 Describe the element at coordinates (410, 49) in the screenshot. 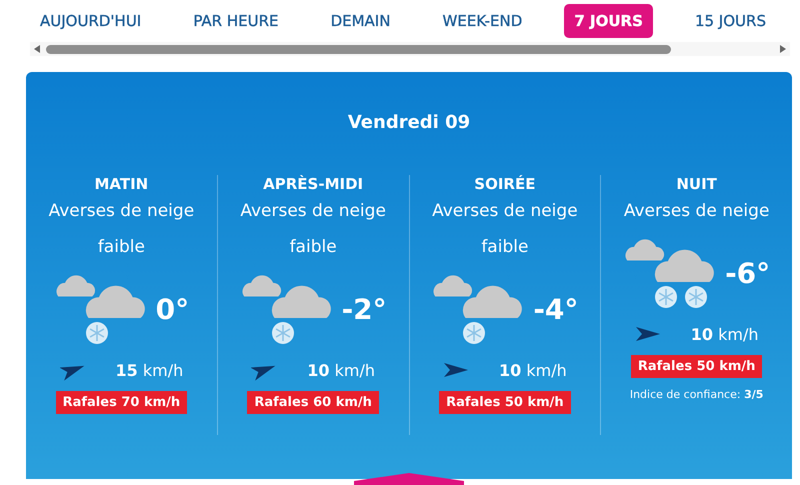

I see `scrollbar` at that location.